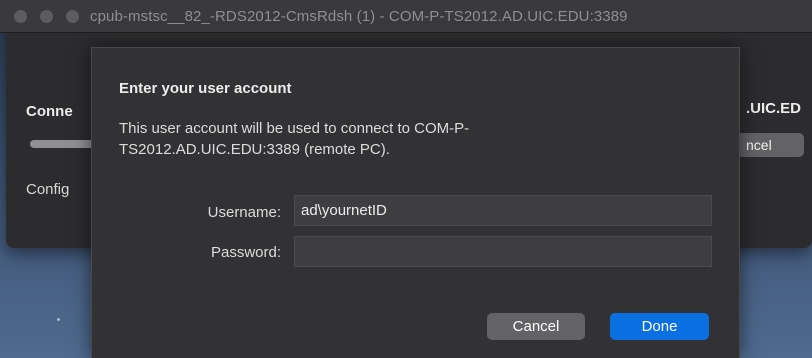  Describe the element at coordinates (536, 326) in the screenshot. I see `cancel-button: Cancel` at that location.